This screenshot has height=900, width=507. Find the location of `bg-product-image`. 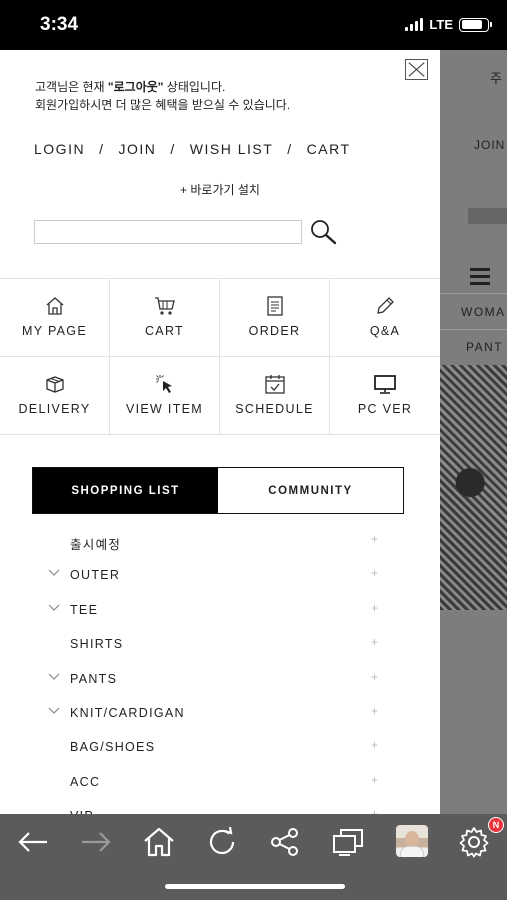

bg-product-image is located at coordinates (473, 487).